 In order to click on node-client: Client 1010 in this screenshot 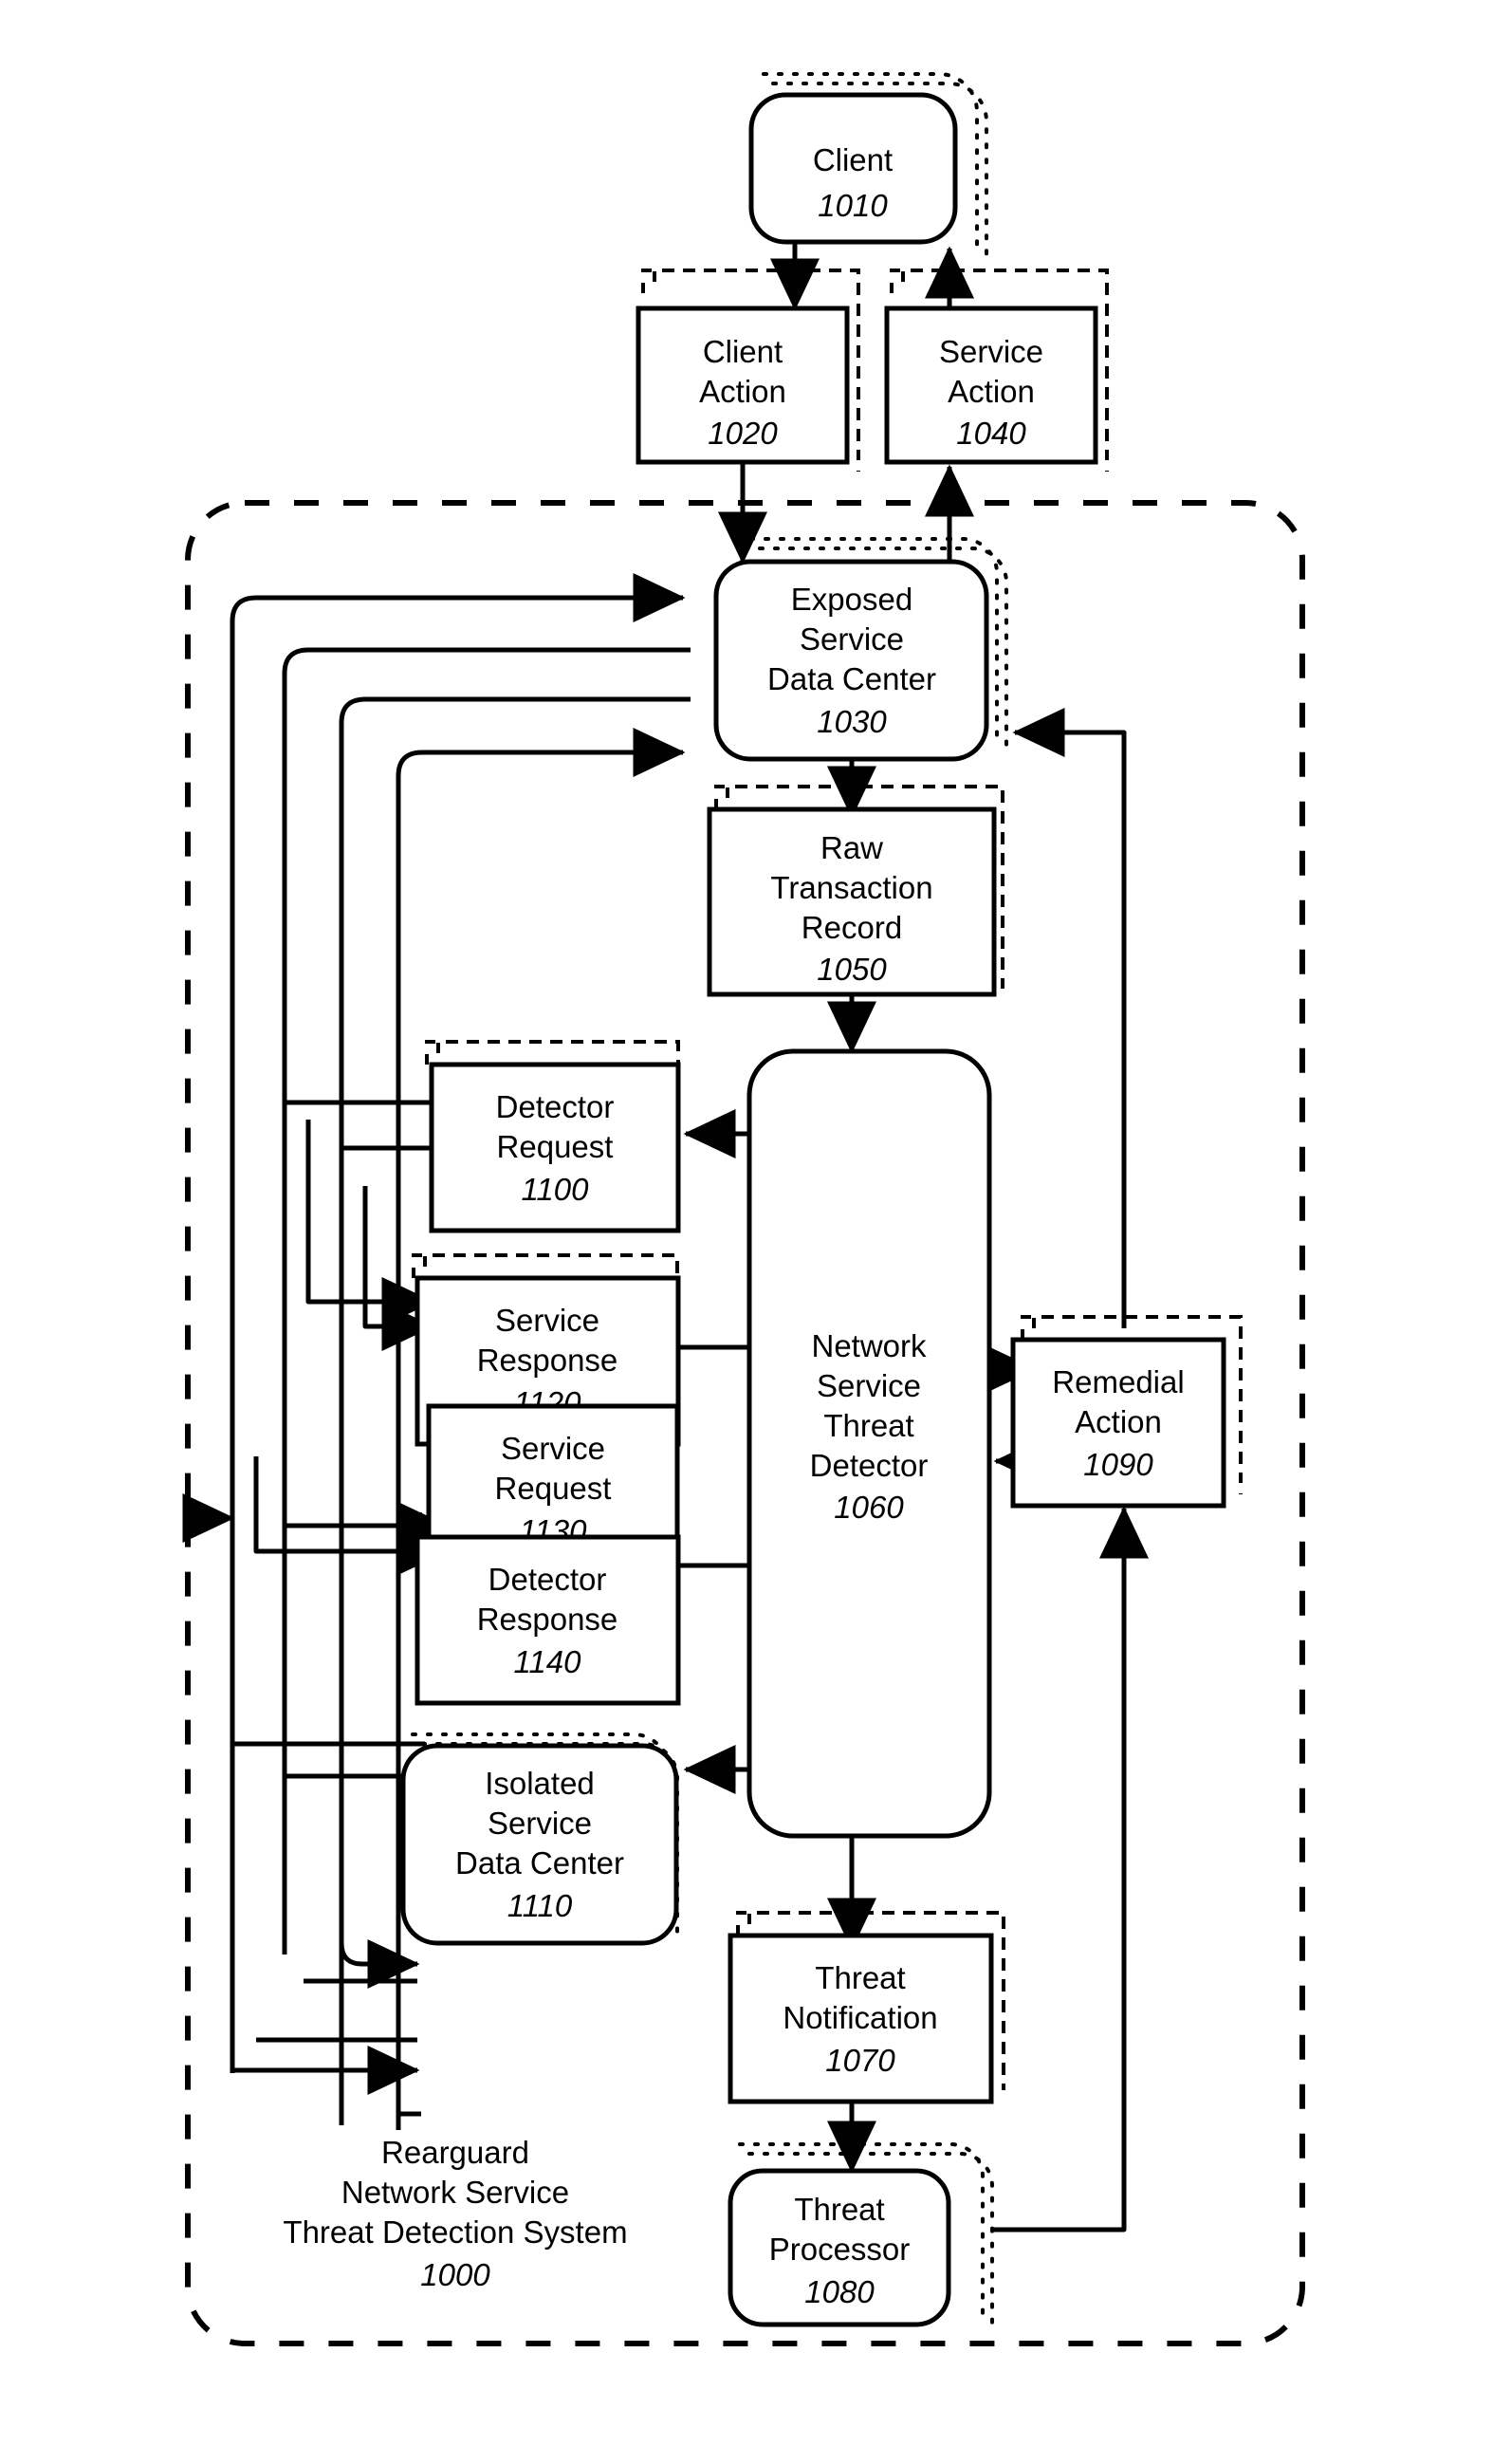, I will do `click(853, 168)`.